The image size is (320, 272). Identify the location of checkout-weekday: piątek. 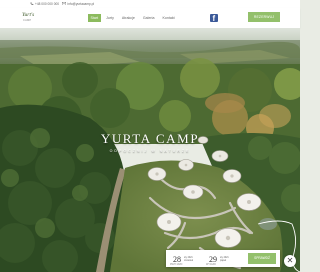
(223, 261).